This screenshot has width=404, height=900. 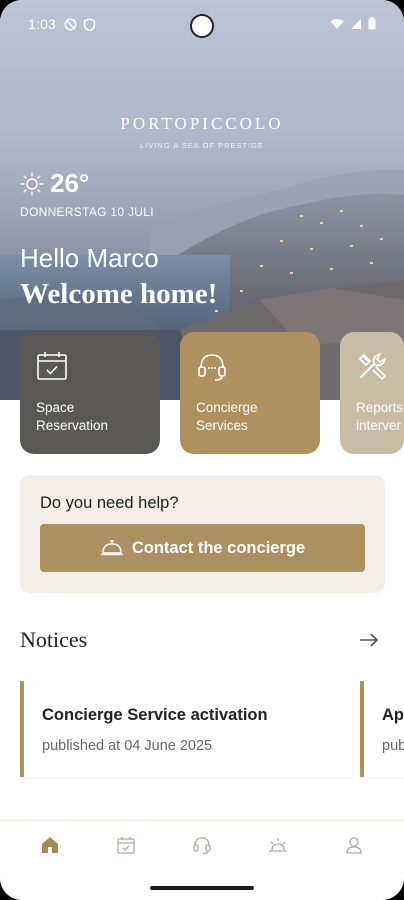 I want to click on contact-concierge-button: Contact the concierge, so click(x=202, y=548).